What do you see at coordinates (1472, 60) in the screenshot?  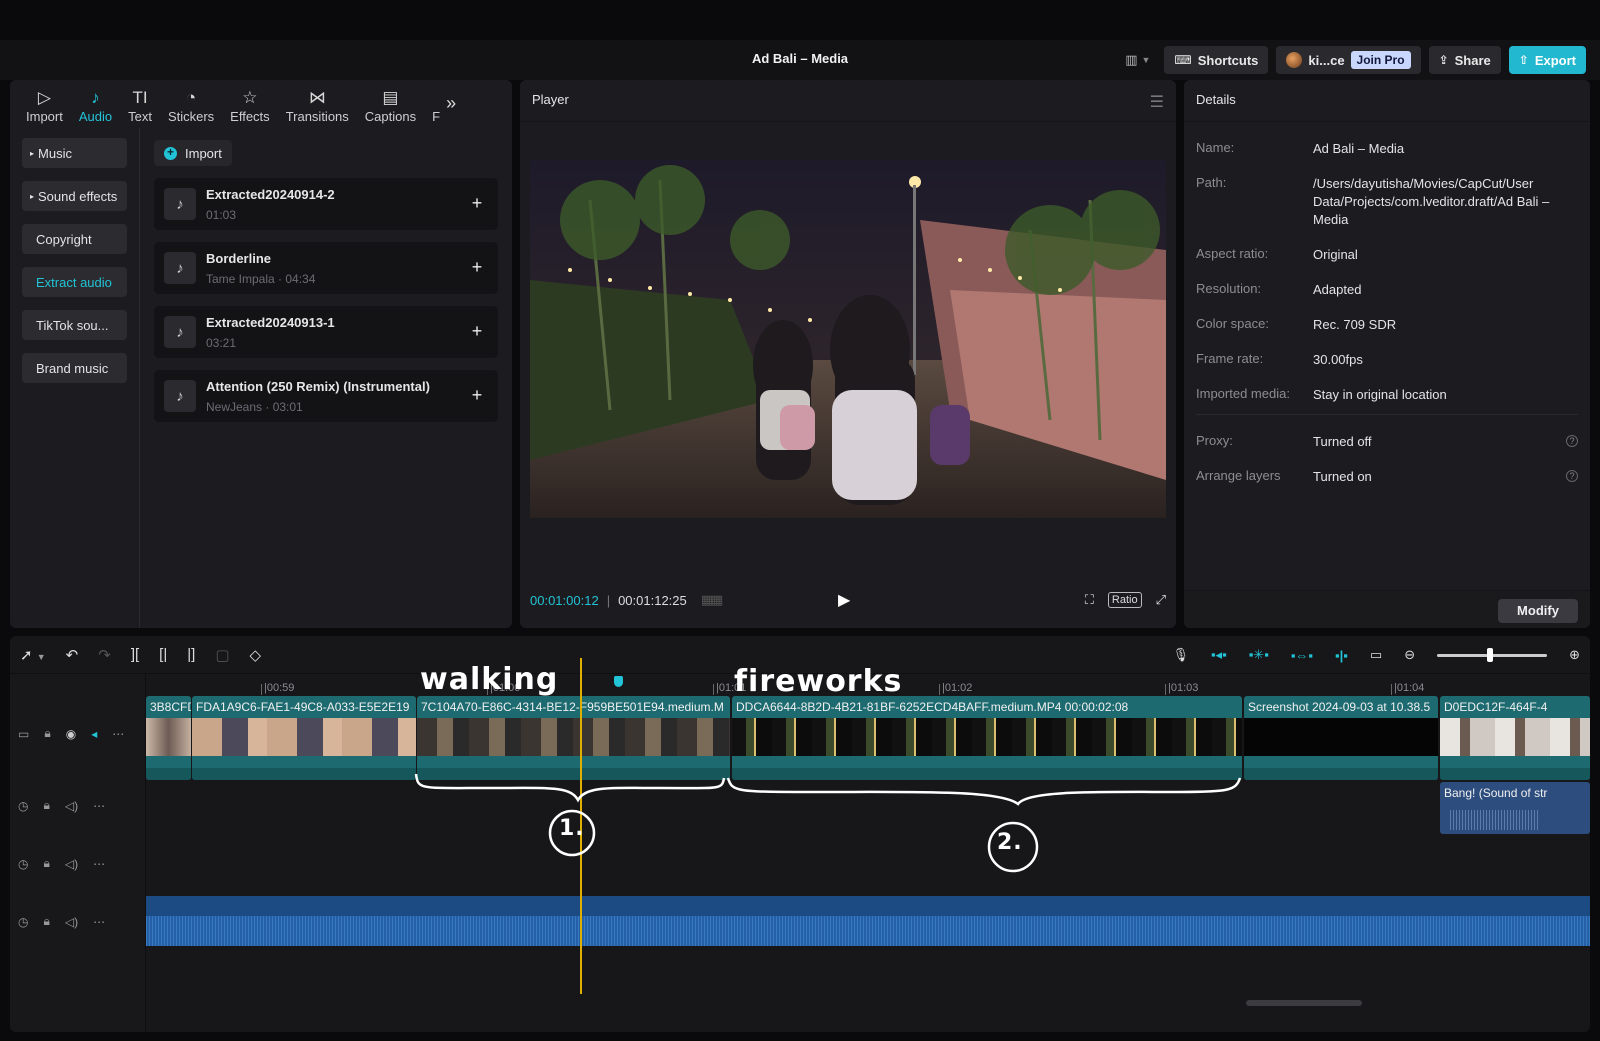 I see `share-label: Share` at bounding box center [1472, 60].